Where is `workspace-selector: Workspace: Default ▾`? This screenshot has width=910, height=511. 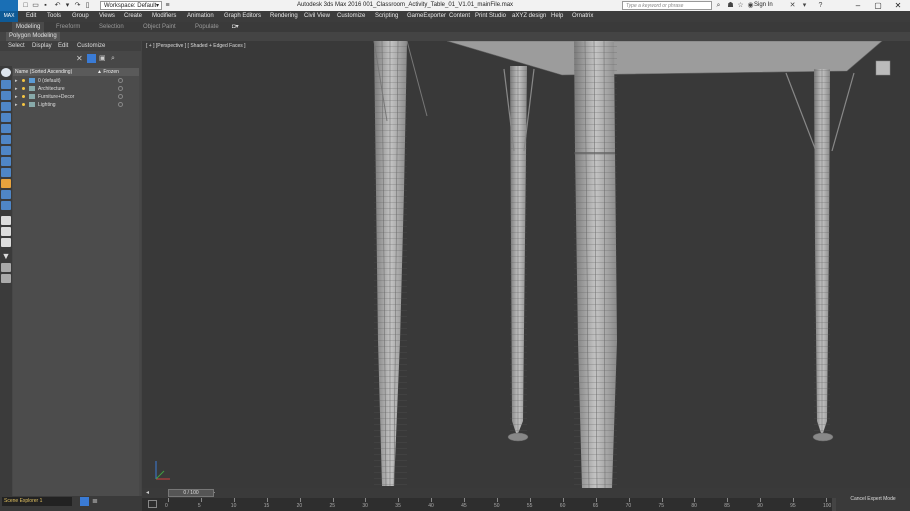
workspace-selector: Workspace: Default ▾ is located at coordinates (131, 5).